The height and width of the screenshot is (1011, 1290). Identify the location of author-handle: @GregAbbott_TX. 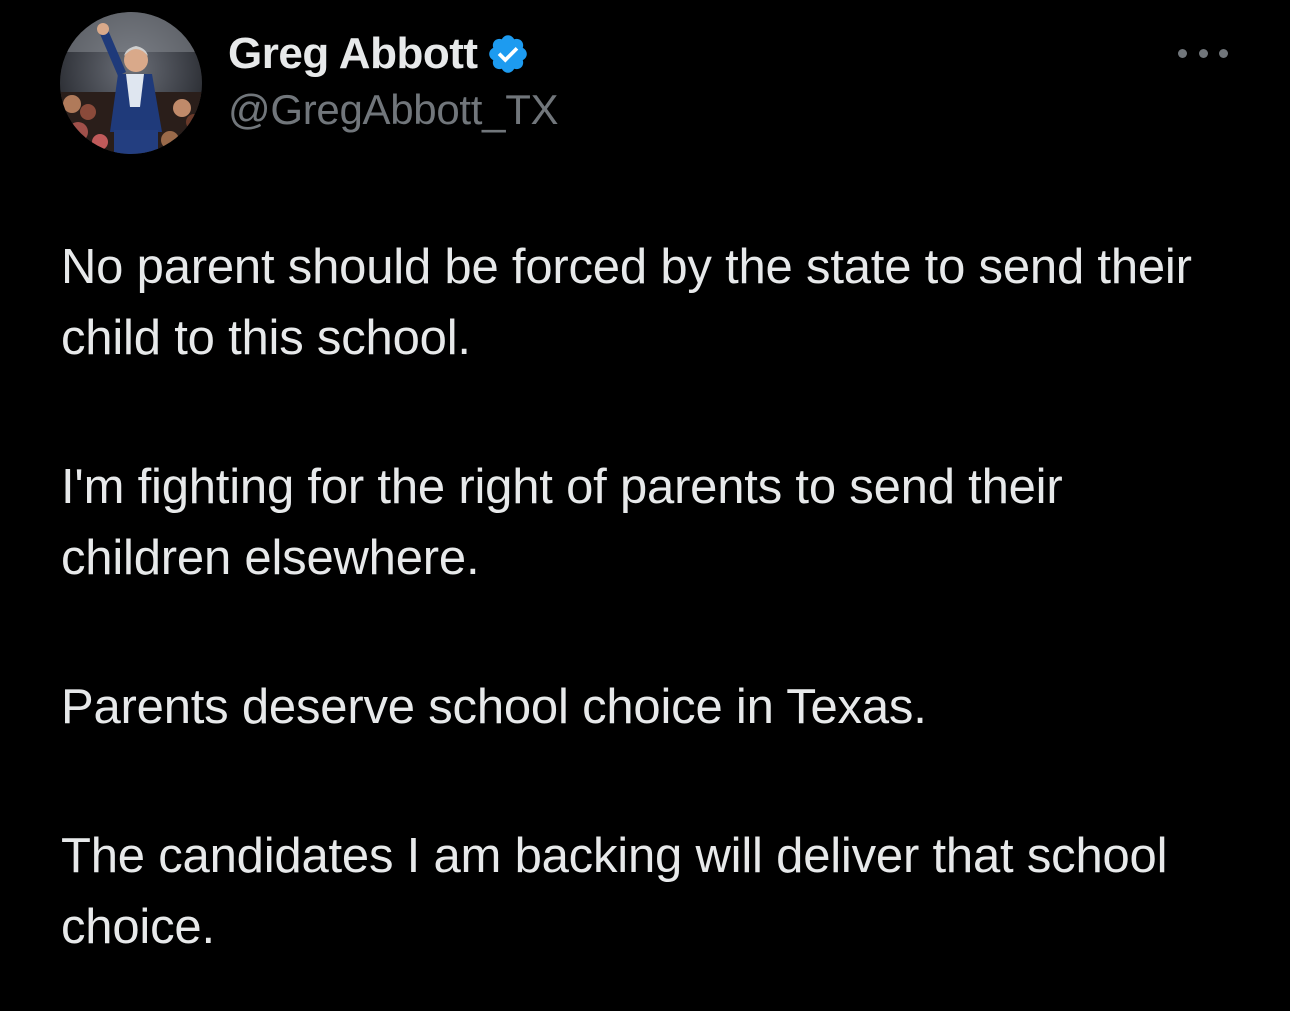
(393, 110).